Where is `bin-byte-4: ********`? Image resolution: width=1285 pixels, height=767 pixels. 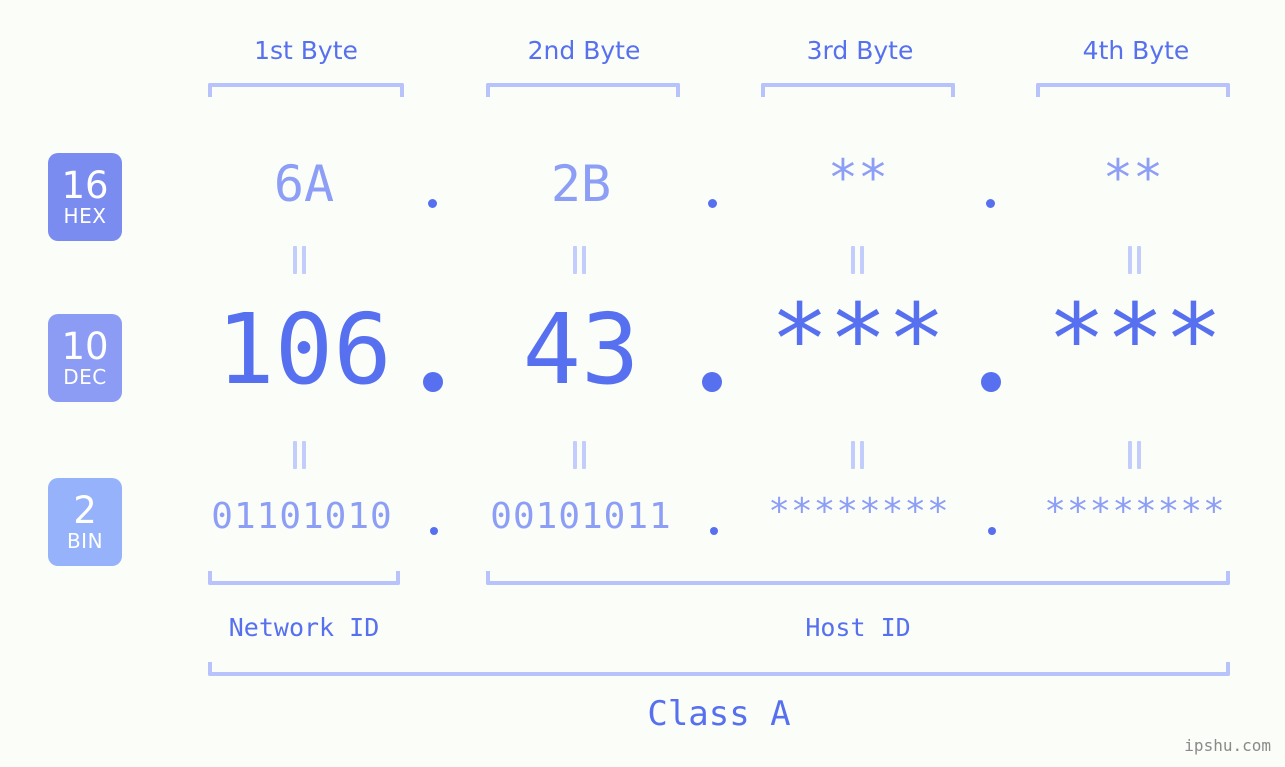
bin-byte-4: ******** is located at coordinates (1135, 511).